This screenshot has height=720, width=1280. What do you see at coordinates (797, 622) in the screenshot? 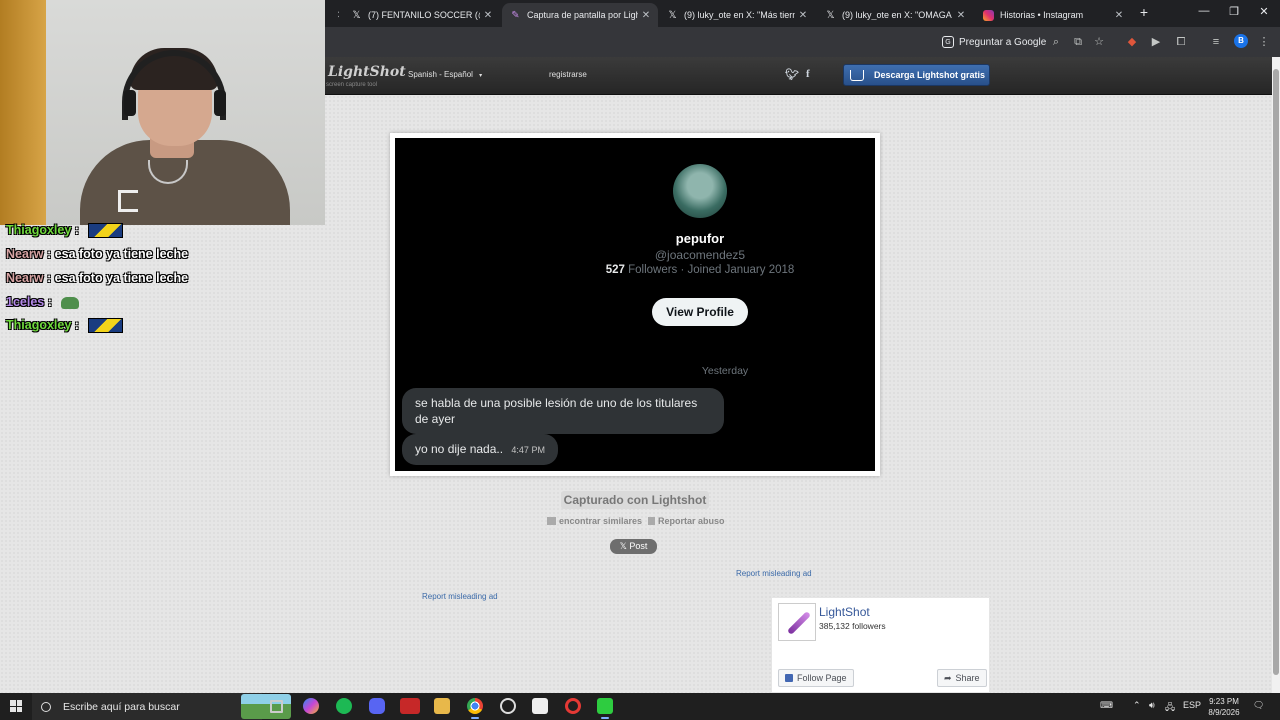
I see `lightshot-page-logo` at bounding box center [797, 622].